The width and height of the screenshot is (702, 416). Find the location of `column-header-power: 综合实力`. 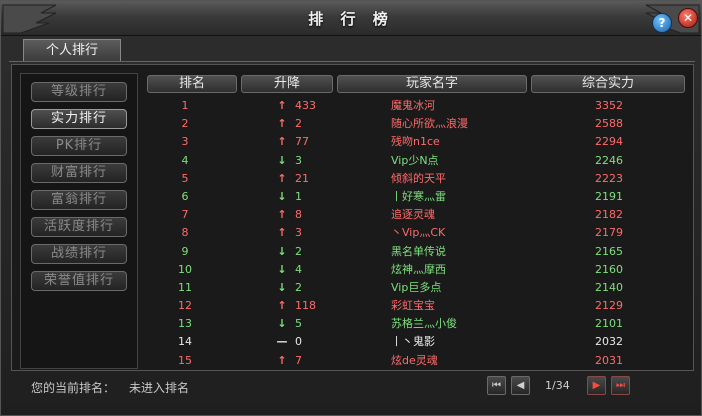

column-header-power: 综合实力 is located at coordinates (608, 84).